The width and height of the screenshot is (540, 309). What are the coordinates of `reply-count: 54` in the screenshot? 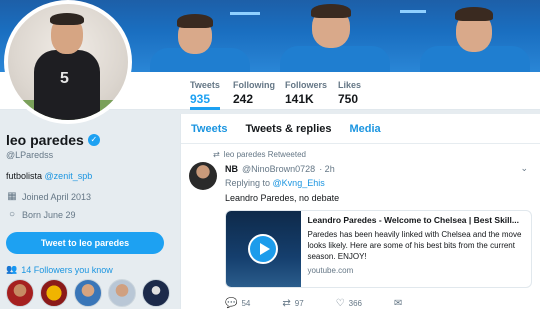 It's located at (246, 303).